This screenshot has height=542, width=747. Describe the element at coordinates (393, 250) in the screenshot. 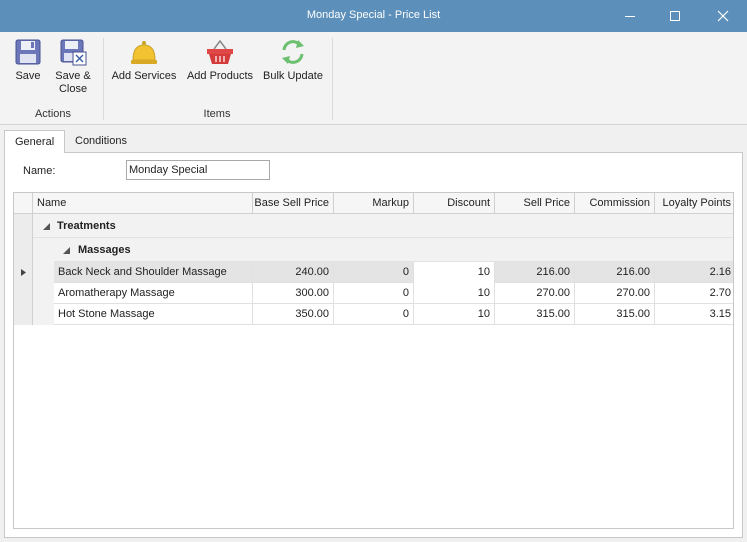

I see `group-row-massages: Massages` at that location.